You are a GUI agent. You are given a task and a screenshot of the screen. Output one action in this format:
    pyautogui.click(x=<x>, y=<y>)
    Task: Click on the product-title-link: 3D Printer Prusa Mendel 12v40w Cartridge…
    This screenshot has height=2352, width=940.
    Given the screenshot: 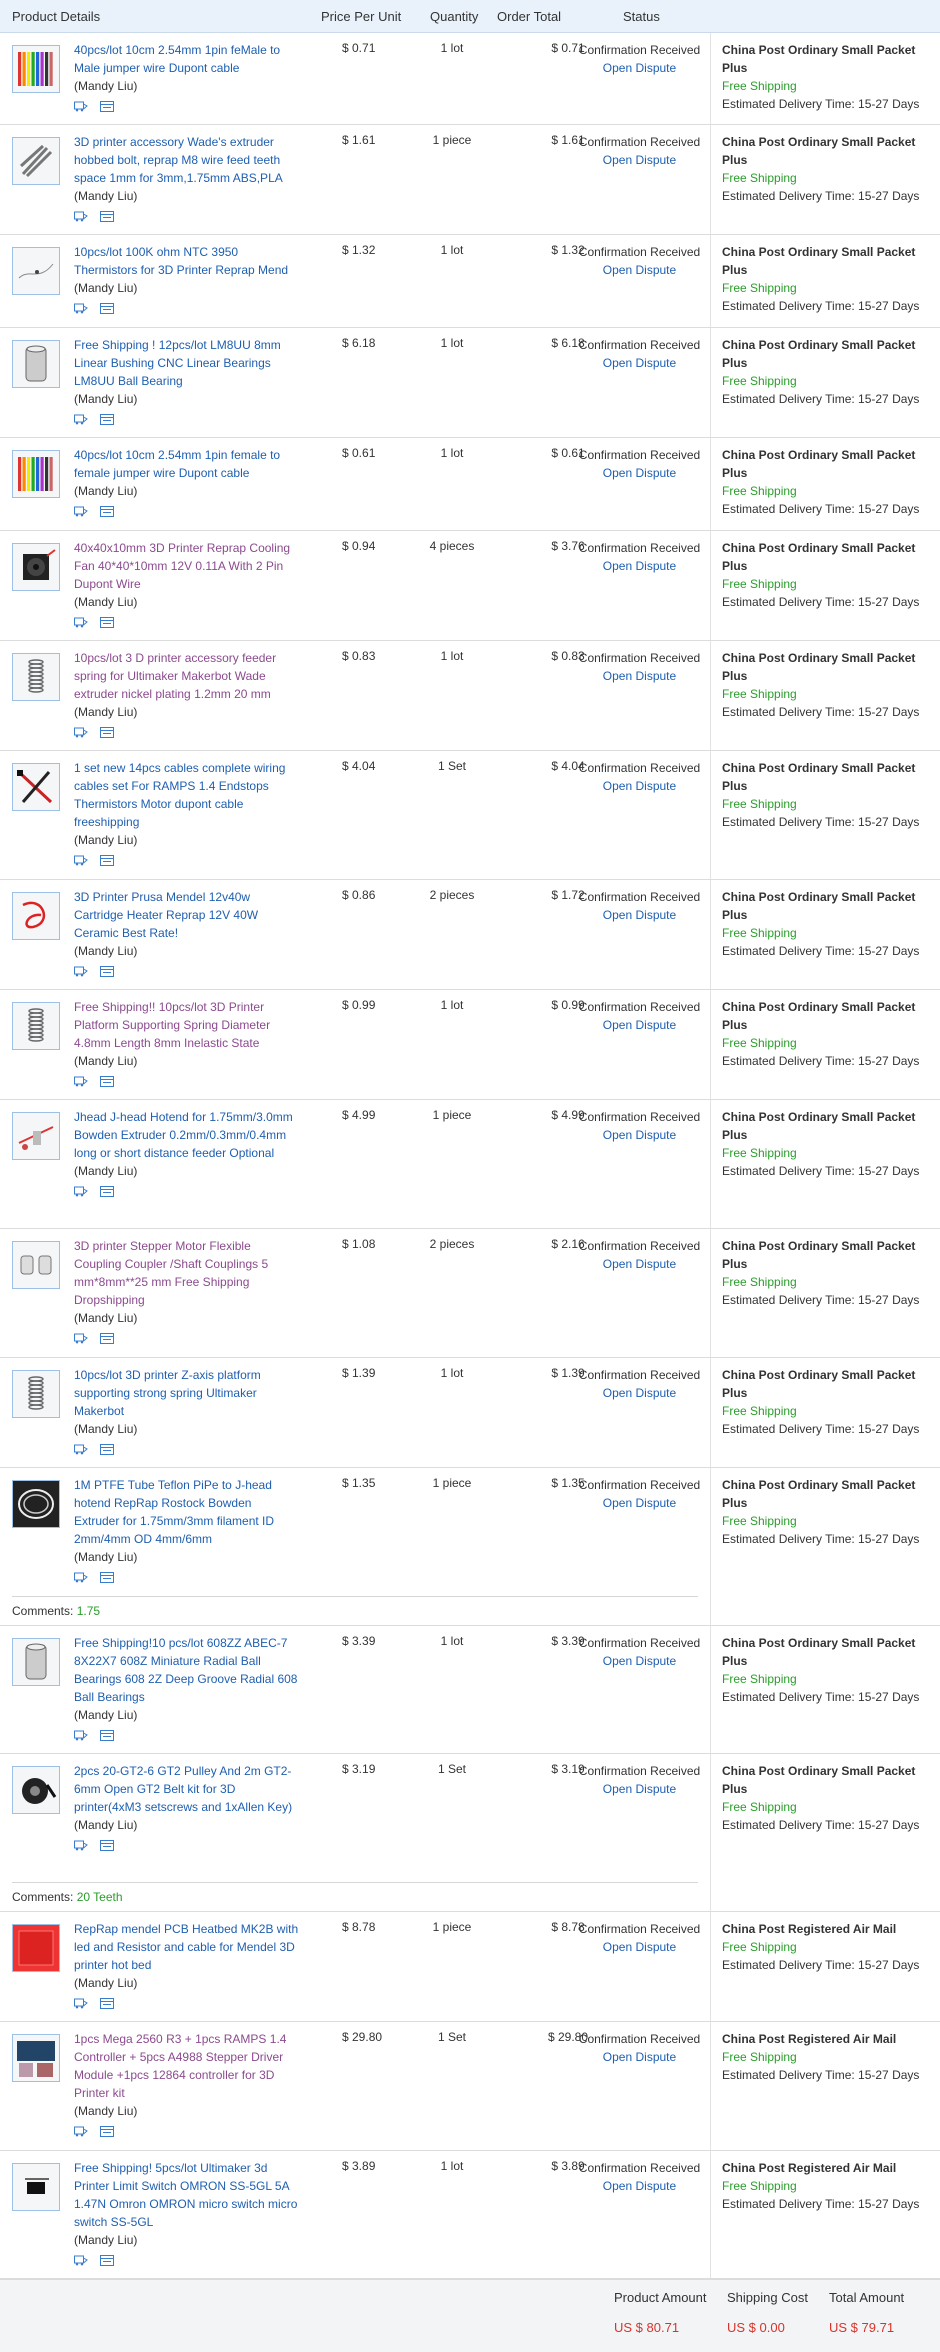 What is the action you would take?
    pyautogui.click(x=166, y=915)
    